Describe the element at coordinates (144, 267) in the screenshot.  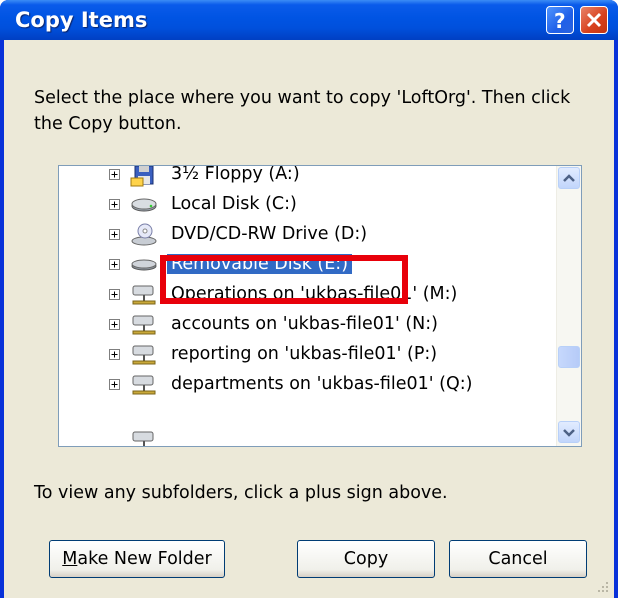
I see `removable-disk-icon` at that location.